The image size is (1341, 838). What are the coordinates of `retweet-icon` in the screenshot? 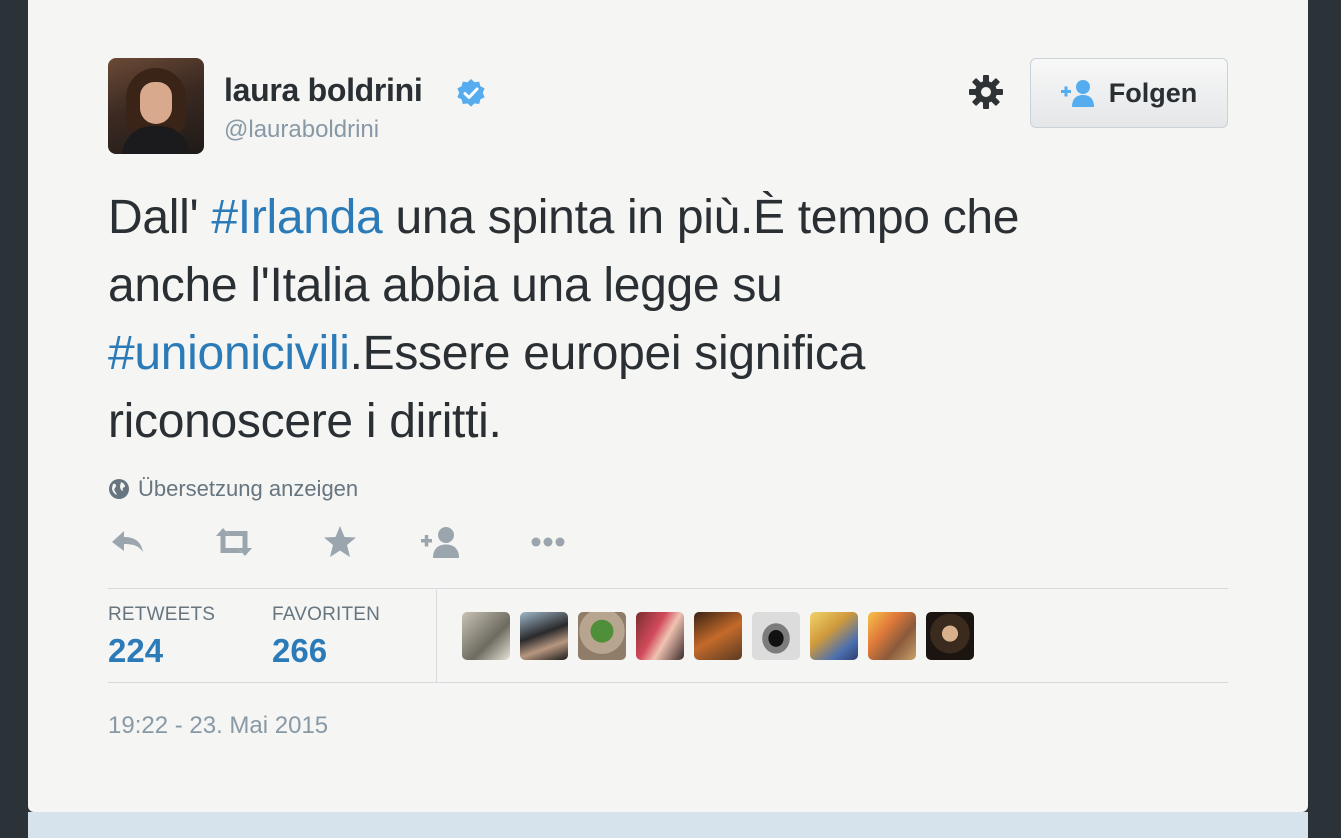 It's located at (234, 542).